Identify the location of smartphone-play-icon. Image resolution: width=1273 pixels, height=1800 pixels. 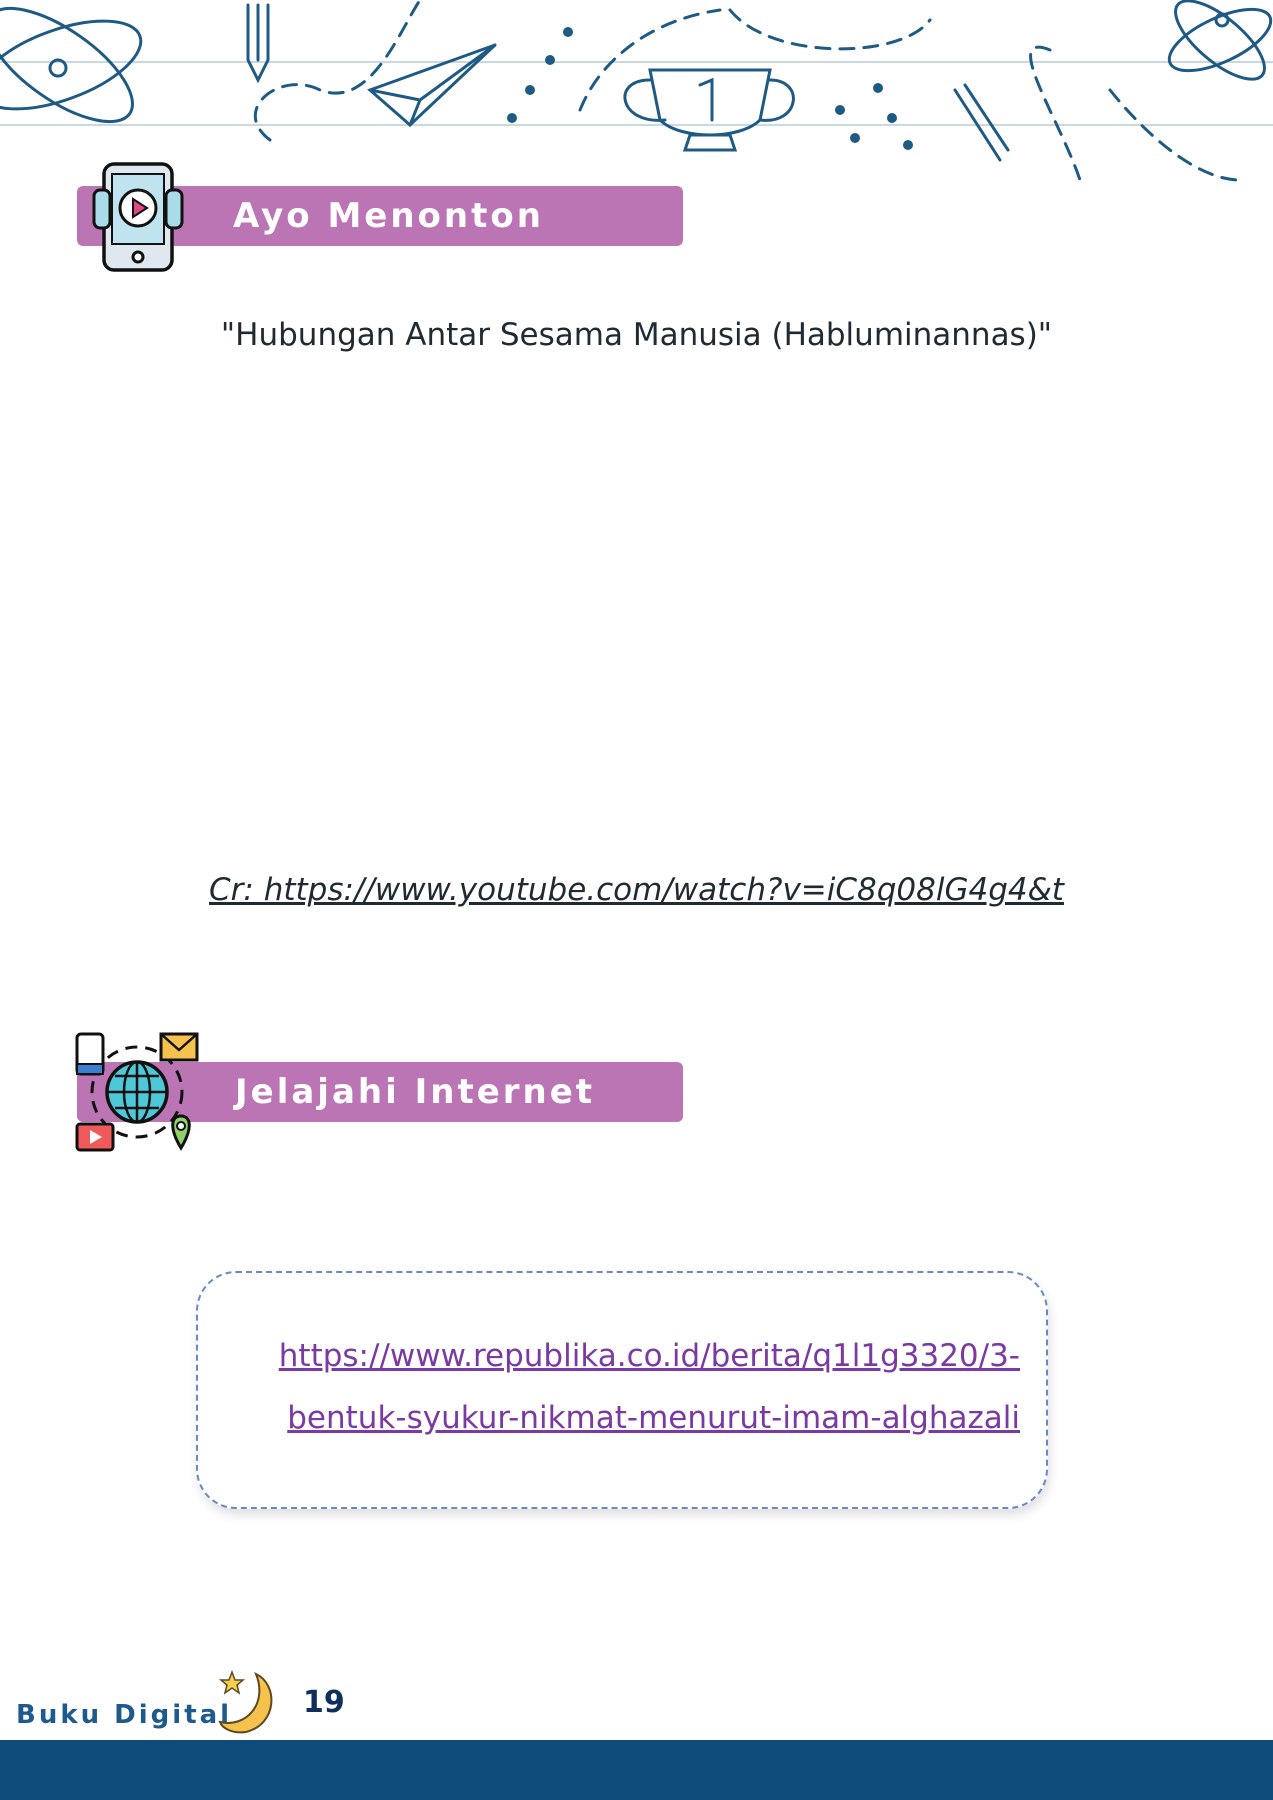
(138, 217).